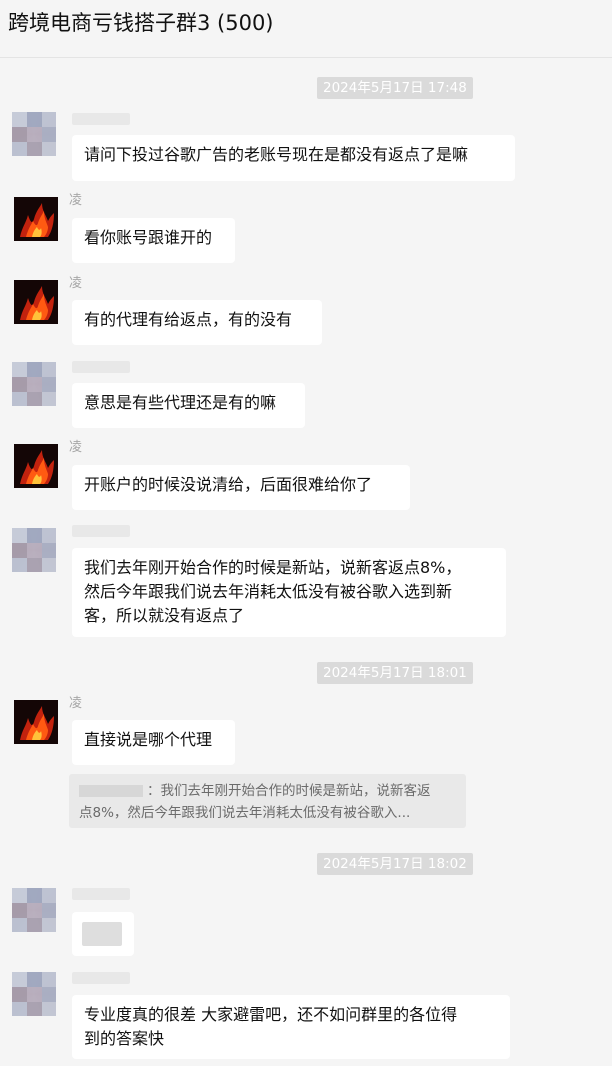  I want to click on timestamp: 2024年5月17日 18:01, so click(395, 673).